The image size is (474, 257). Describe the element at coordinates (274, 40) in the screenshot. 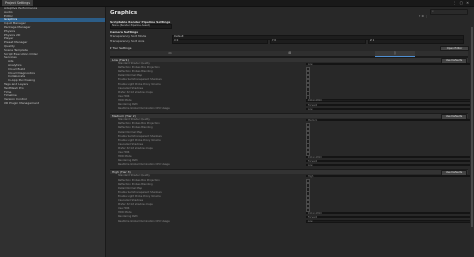

I see `sort-axis-y: Y 0` at that location.